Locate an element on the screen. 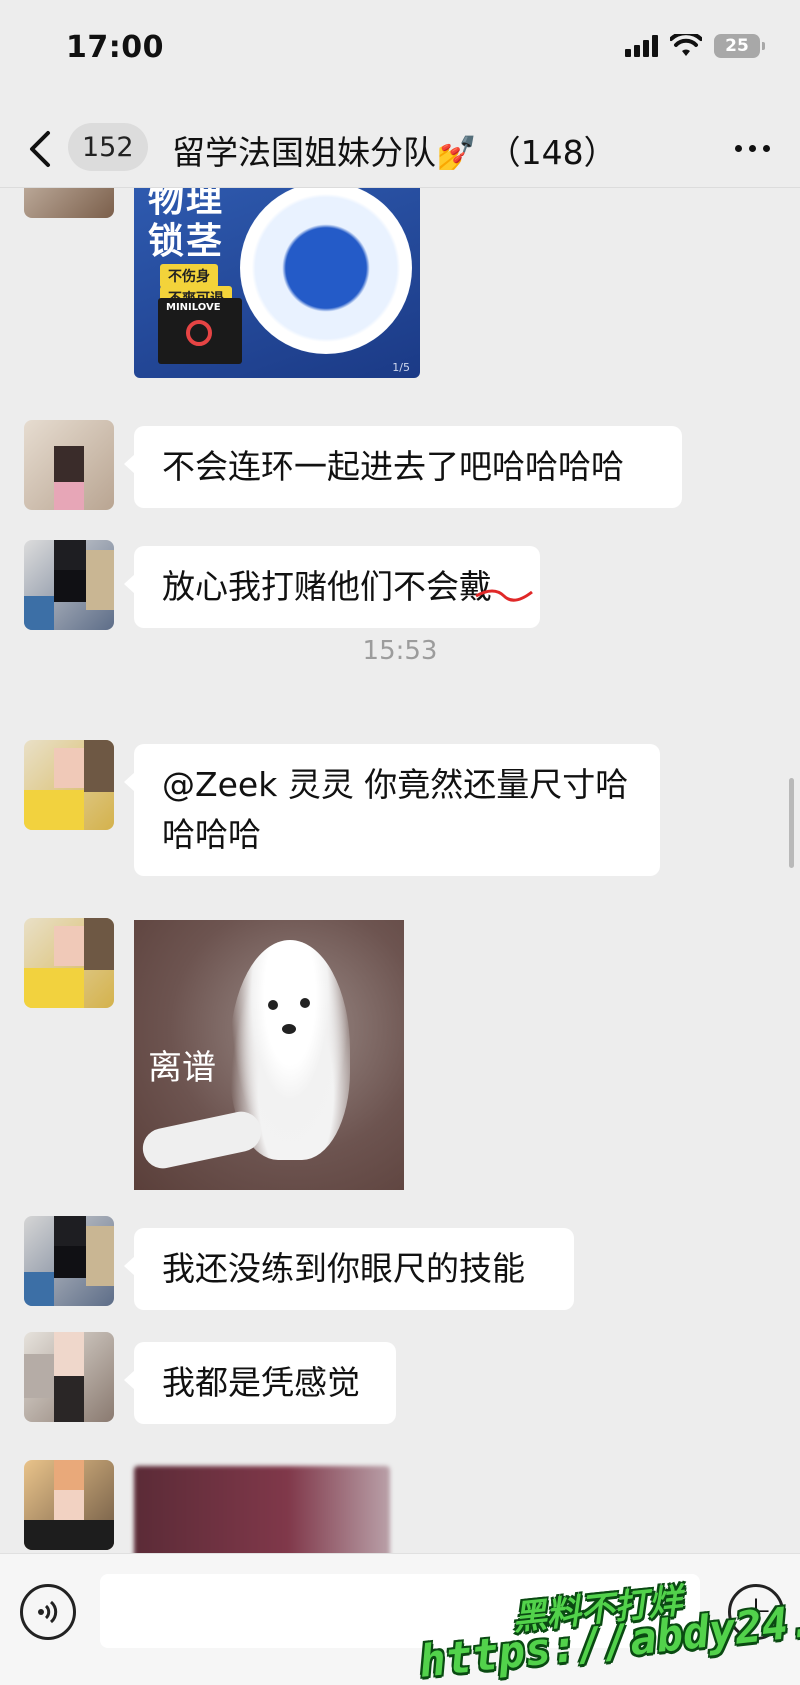  status-icons: 25 is located at coordinates (695, 46).